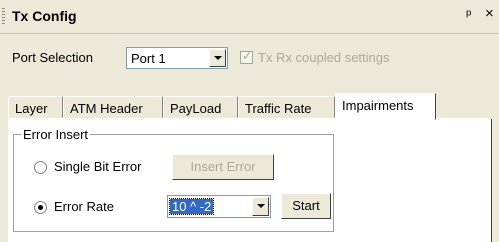  Describe the element at coordinates (52, 57) in the screenshot. I see `port-selection-label: Port Selection` at that location.